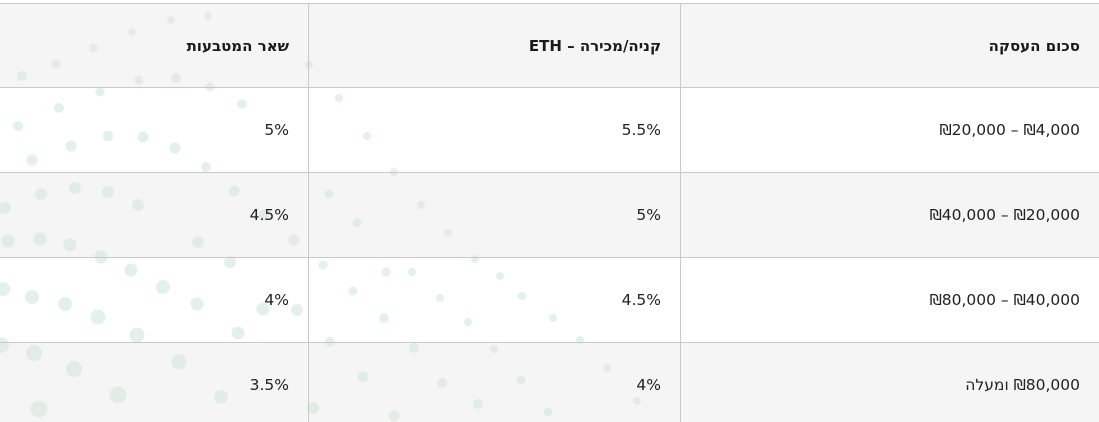  I want to click on header-eth-buy-sell: קניה/מכירה – ETH, so click(494, 45).